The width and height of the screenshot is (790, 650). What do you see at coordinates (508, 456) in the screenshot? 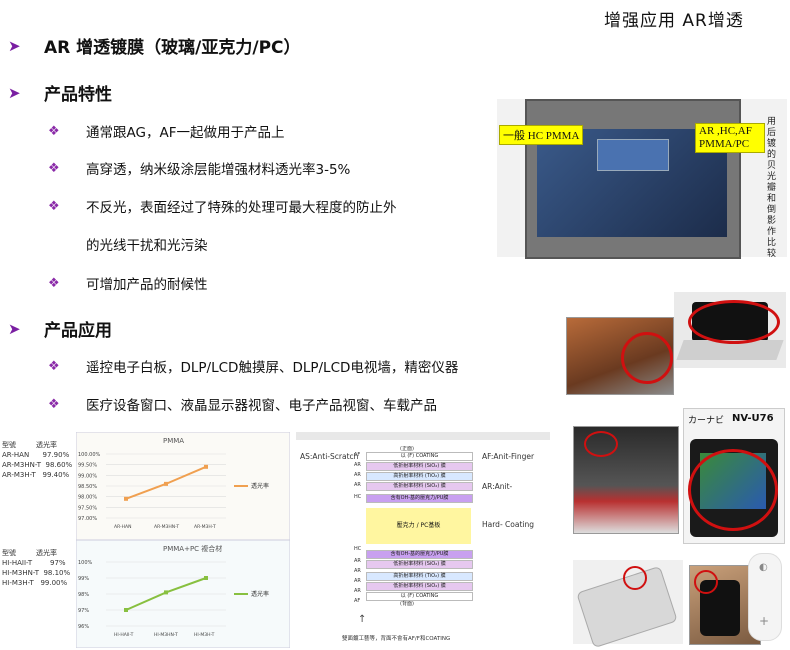
I see `anti-finger-label: AF:Anit-Finger` at bounding box center [508, 456].